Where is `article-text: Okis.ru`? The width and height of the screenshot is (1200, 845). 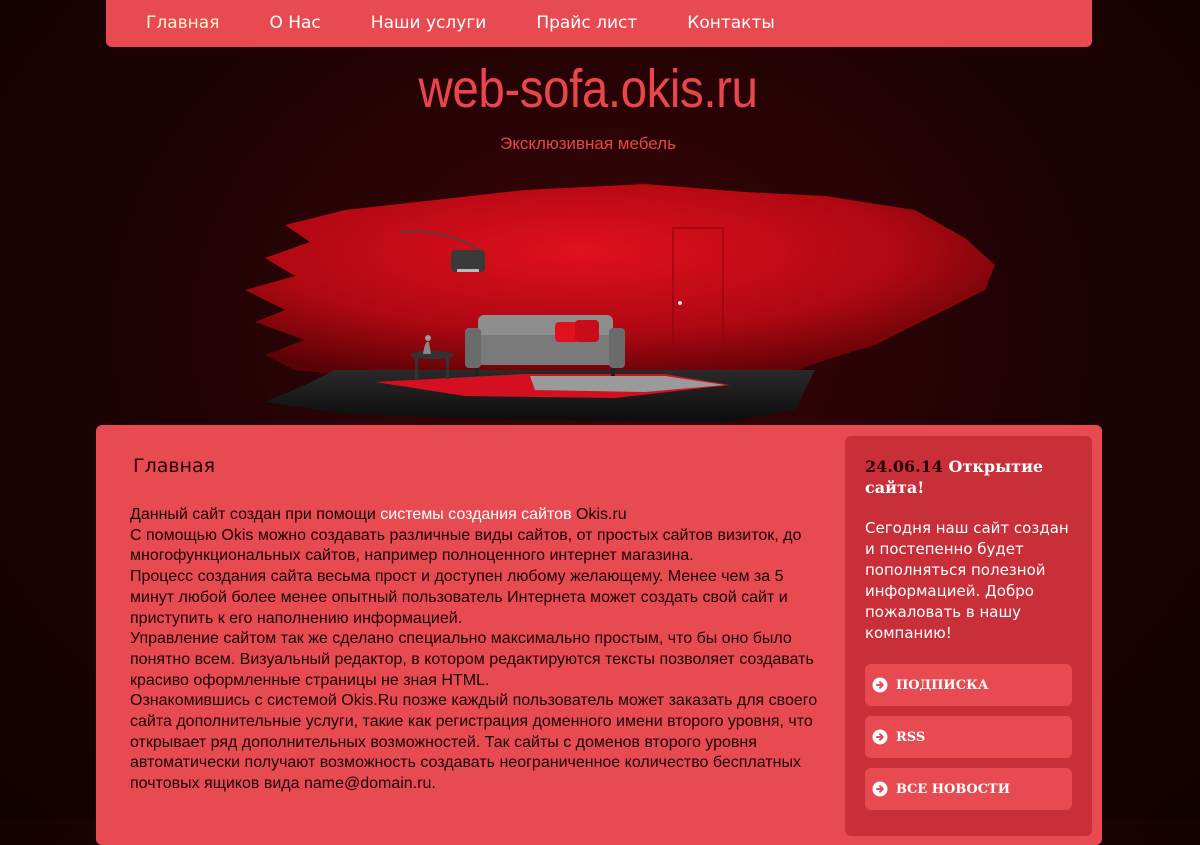
article-text: Okis.ru is located at coordinates (599, 514).